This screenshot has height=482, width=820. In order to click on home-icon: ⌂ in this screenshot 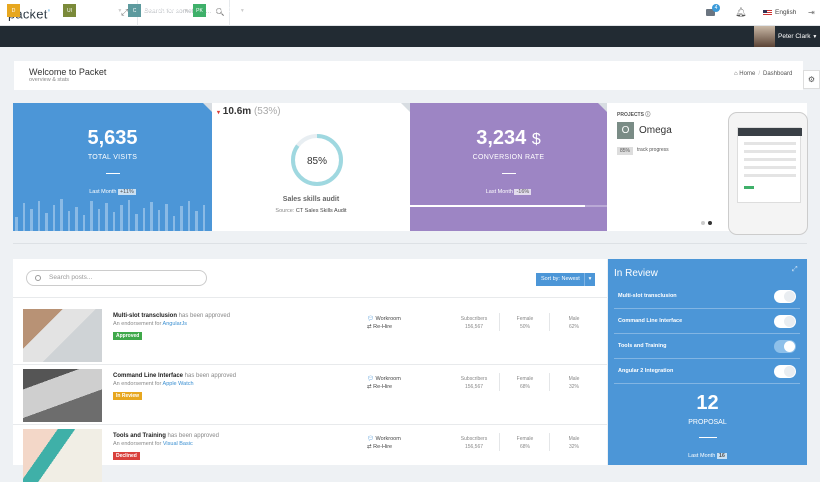, I will do `click(736, 74)`.